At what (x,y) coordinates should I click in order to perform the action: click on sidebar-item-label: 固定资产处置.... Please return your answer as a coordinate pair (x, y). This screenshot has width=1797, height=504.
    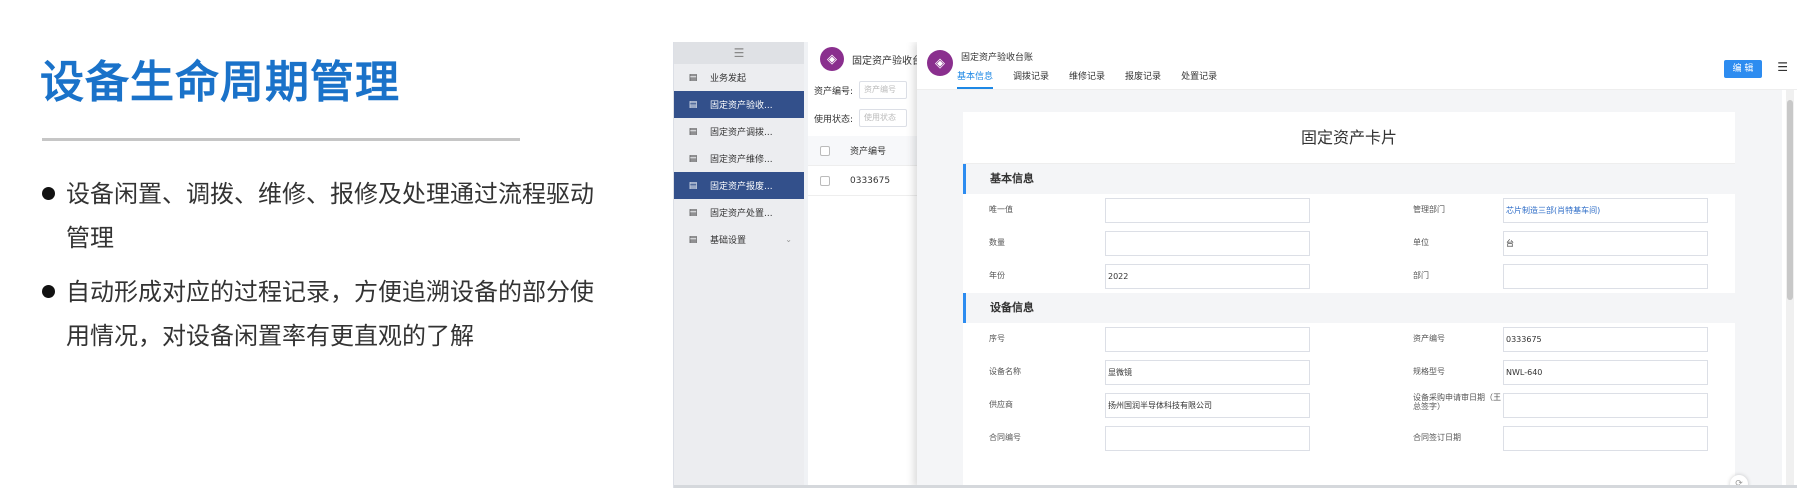
    Looking at the image, I should click on (741, 214).